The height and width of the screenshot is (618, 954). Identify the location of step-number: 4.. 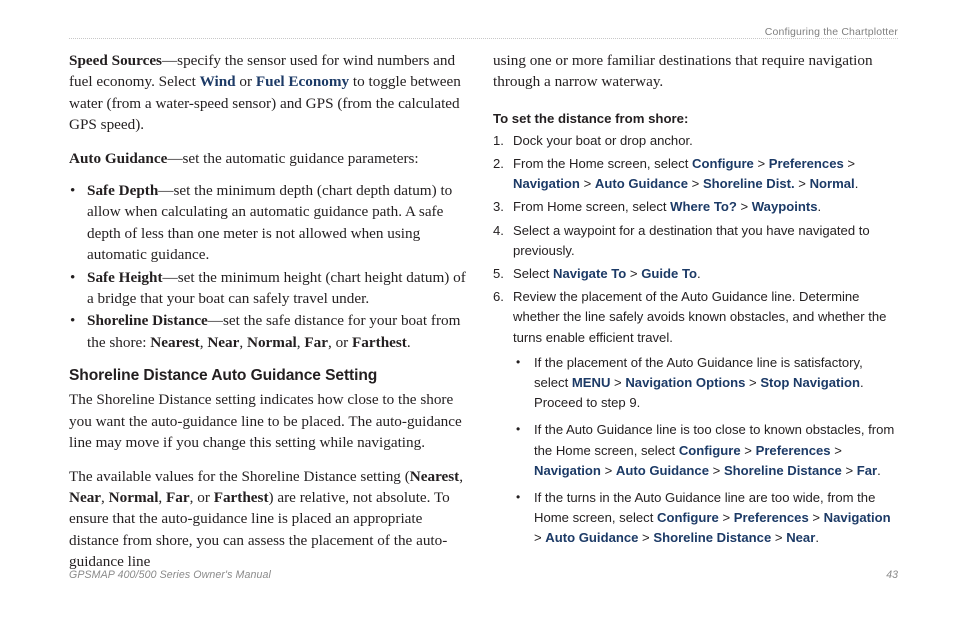
(498, 230).